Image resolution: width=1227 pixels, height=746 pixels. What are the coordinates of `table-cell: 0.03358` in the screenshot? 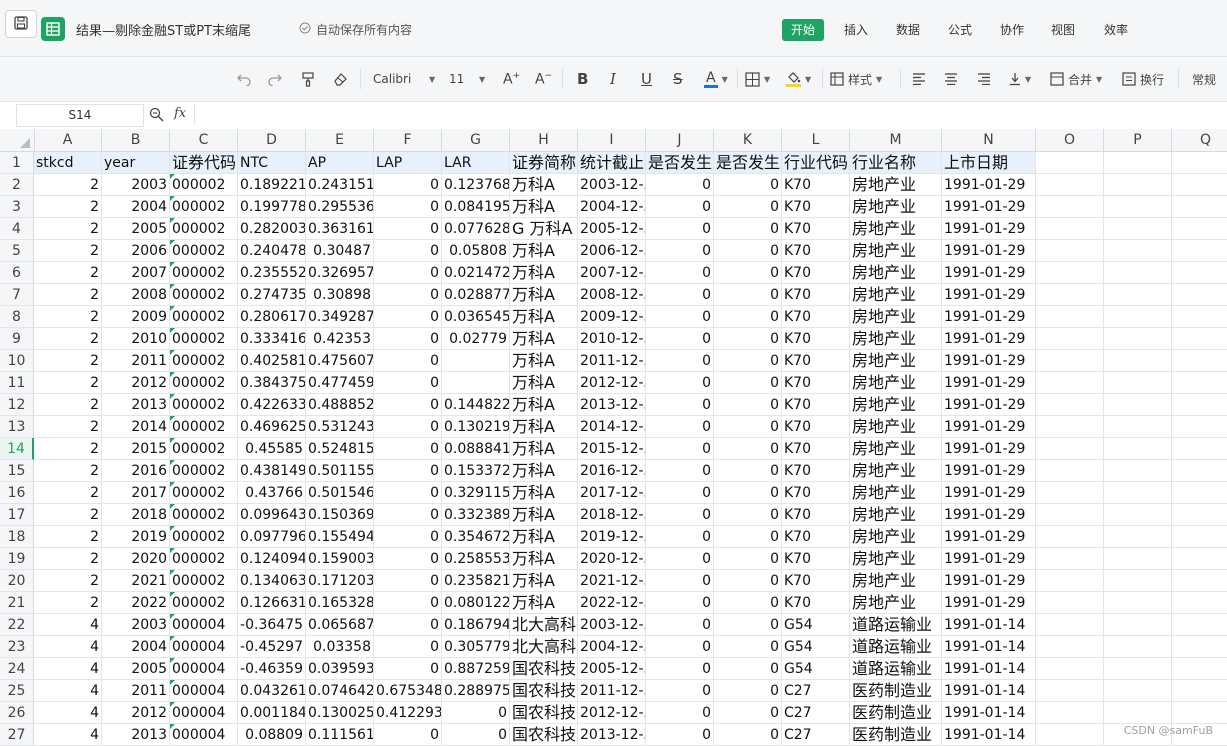 It's located at (340, 647).